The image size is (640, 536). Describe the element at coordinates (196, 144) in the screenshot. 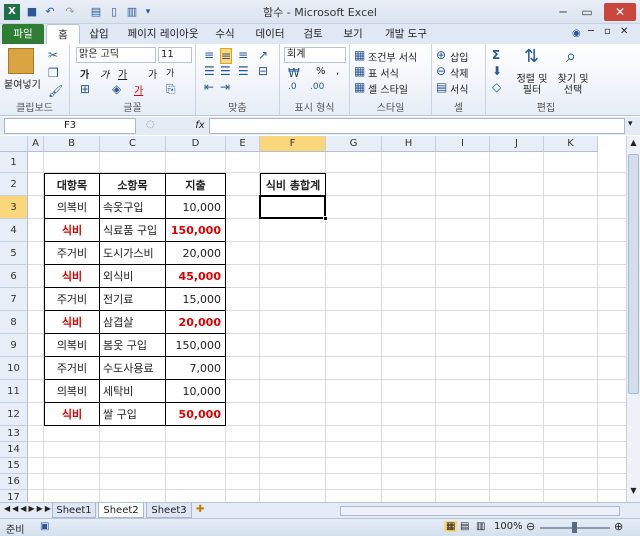

I see `column-header-d: D` at that location.